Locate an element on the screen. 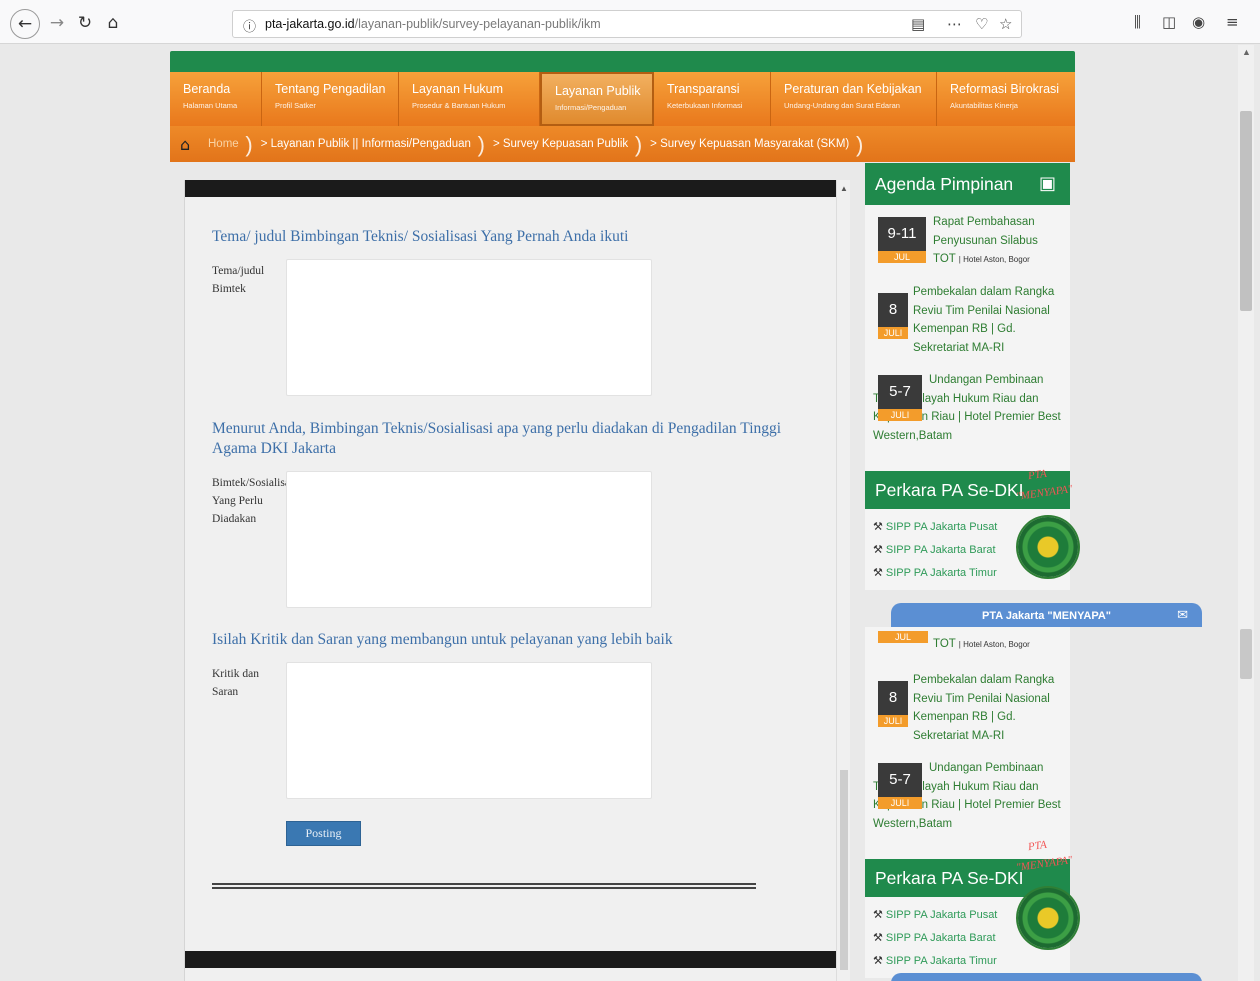 This screenshot has height=981, width=1260. field-label-2: Bimtek/Sosialisasi Yang Perlu Diadakan is located at coordinates (249, 501).